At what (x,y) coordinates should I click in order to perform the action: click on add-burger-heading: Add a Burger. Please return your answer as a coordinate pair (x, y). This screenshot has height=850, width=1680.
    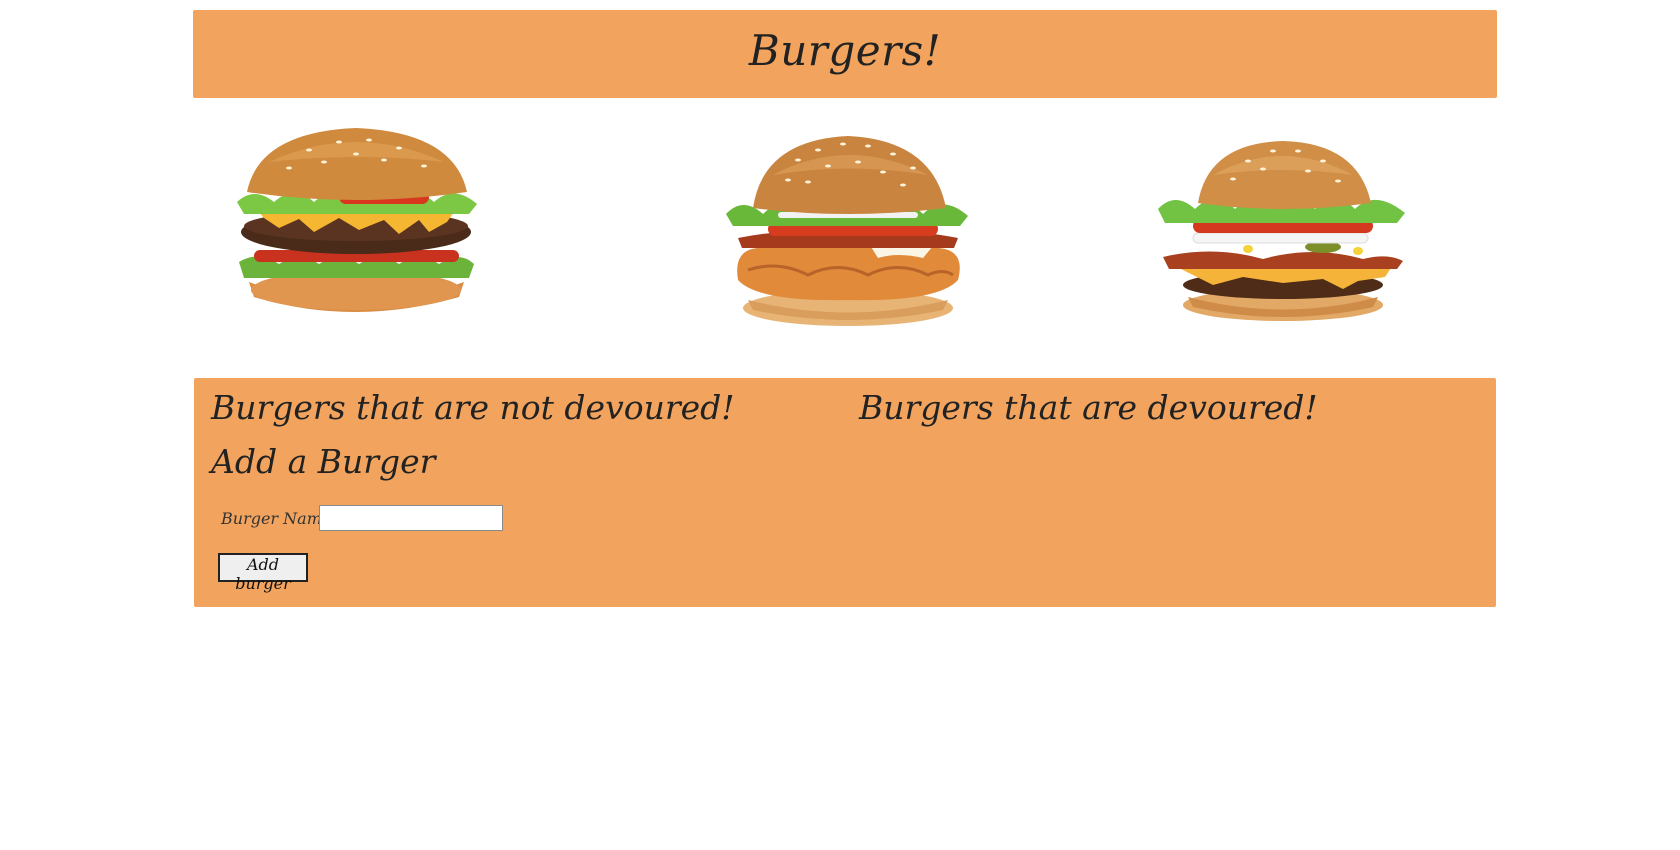
    Looking at the image, I should click on (323, 461).